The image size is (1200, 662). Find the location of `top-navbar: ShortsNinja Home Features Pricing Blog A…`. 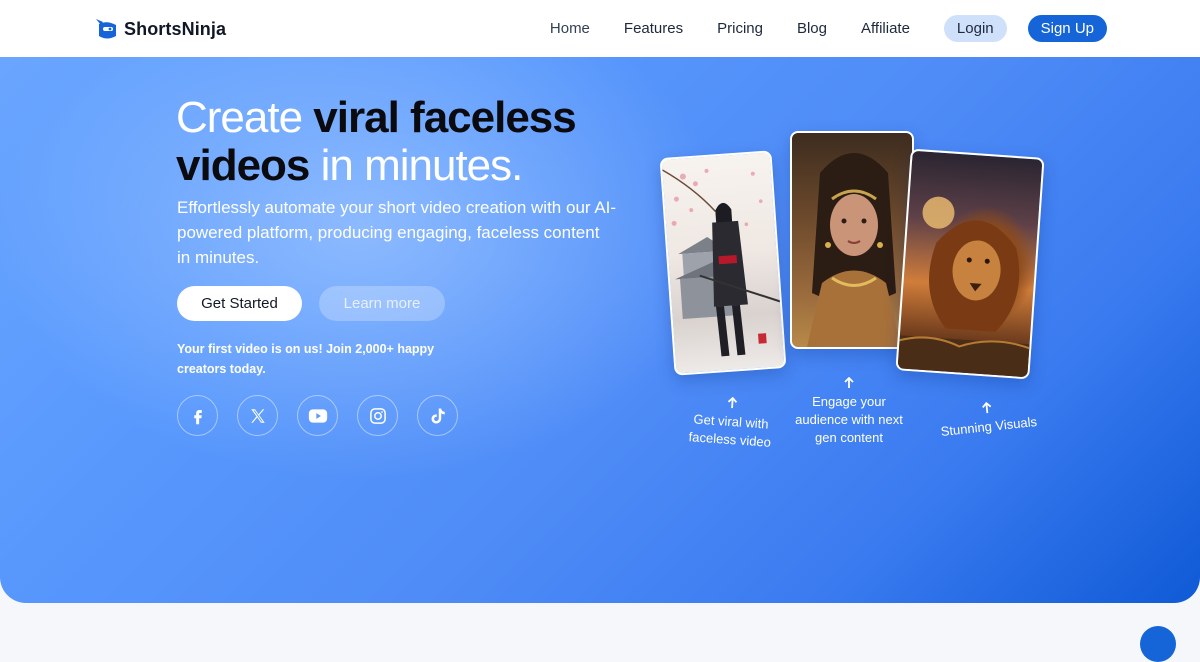

top-navbar: ShortsNinja Home Features Pricing Blog A… is located at coordinates (600, 28).